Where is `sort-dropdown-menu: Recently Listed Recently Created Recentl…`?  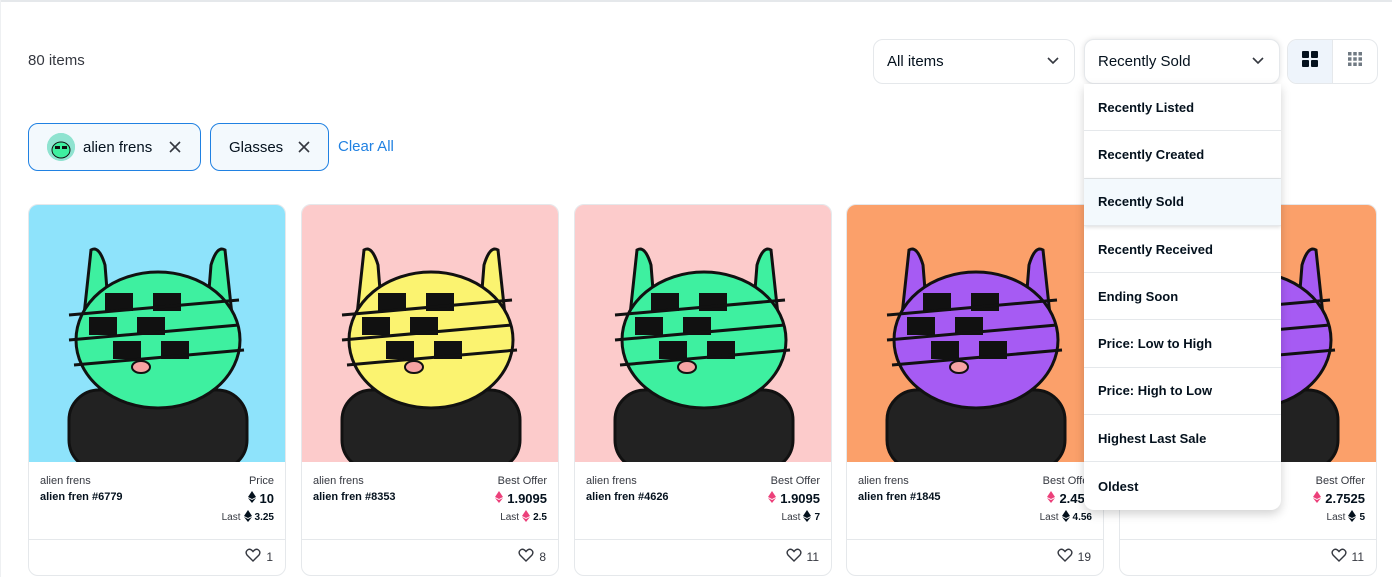
sort-dropdown-menu: Recently Listed Recently Created Recentl… is located at coordinates (1182, 297).